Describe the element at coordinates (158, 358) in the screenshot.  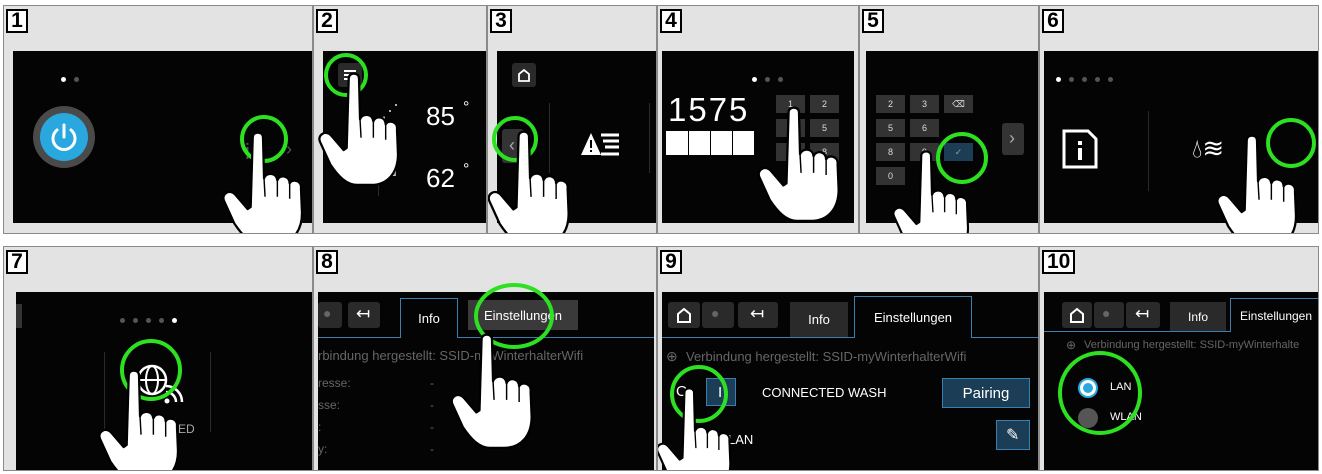
I see `step-panel-7: 7 CTED` at that location.